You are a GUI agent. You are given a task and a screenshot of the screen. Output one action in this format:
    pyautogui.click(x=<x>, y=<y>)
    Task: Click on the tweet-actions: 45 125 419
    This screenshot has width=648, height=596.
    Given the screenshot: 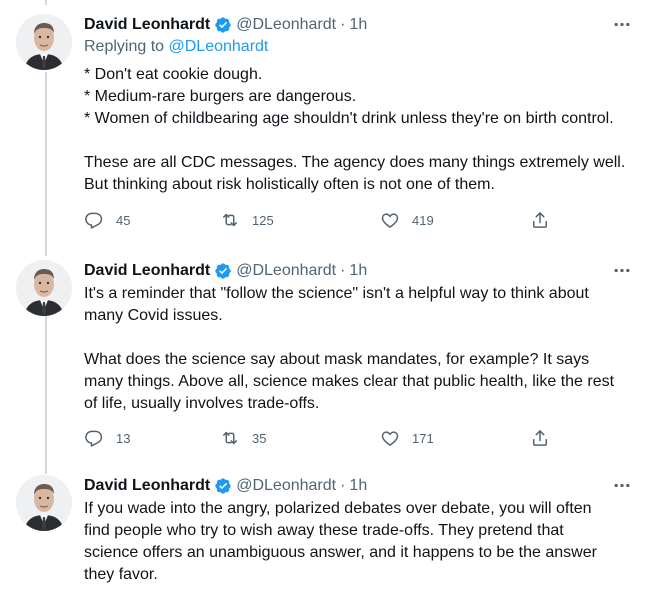 What is the action you would take?
    pyautogui.click(x=320, y=220)
    